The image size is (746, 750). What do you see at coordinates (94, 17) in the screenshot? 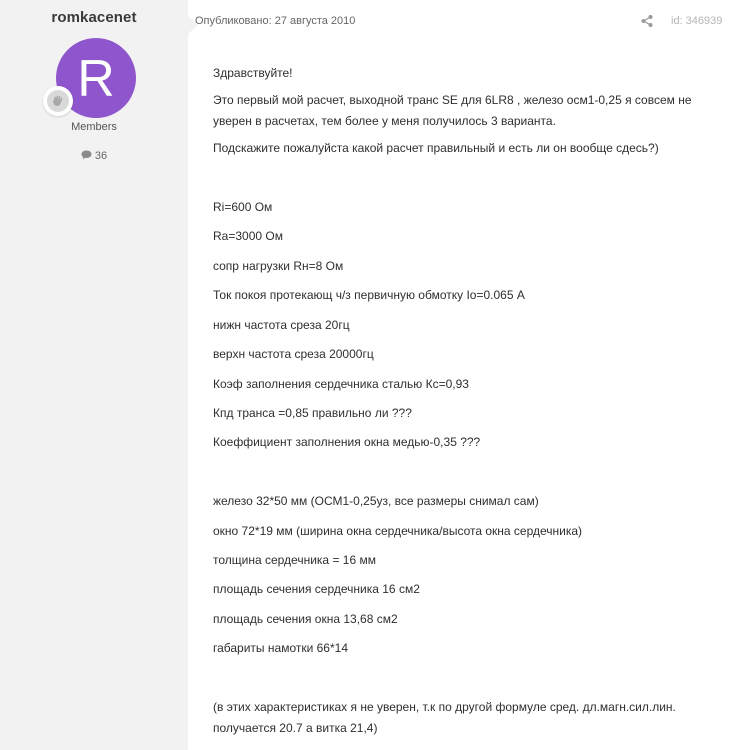
I see `author-username: romkacenet` at bounding box center [94, 17].